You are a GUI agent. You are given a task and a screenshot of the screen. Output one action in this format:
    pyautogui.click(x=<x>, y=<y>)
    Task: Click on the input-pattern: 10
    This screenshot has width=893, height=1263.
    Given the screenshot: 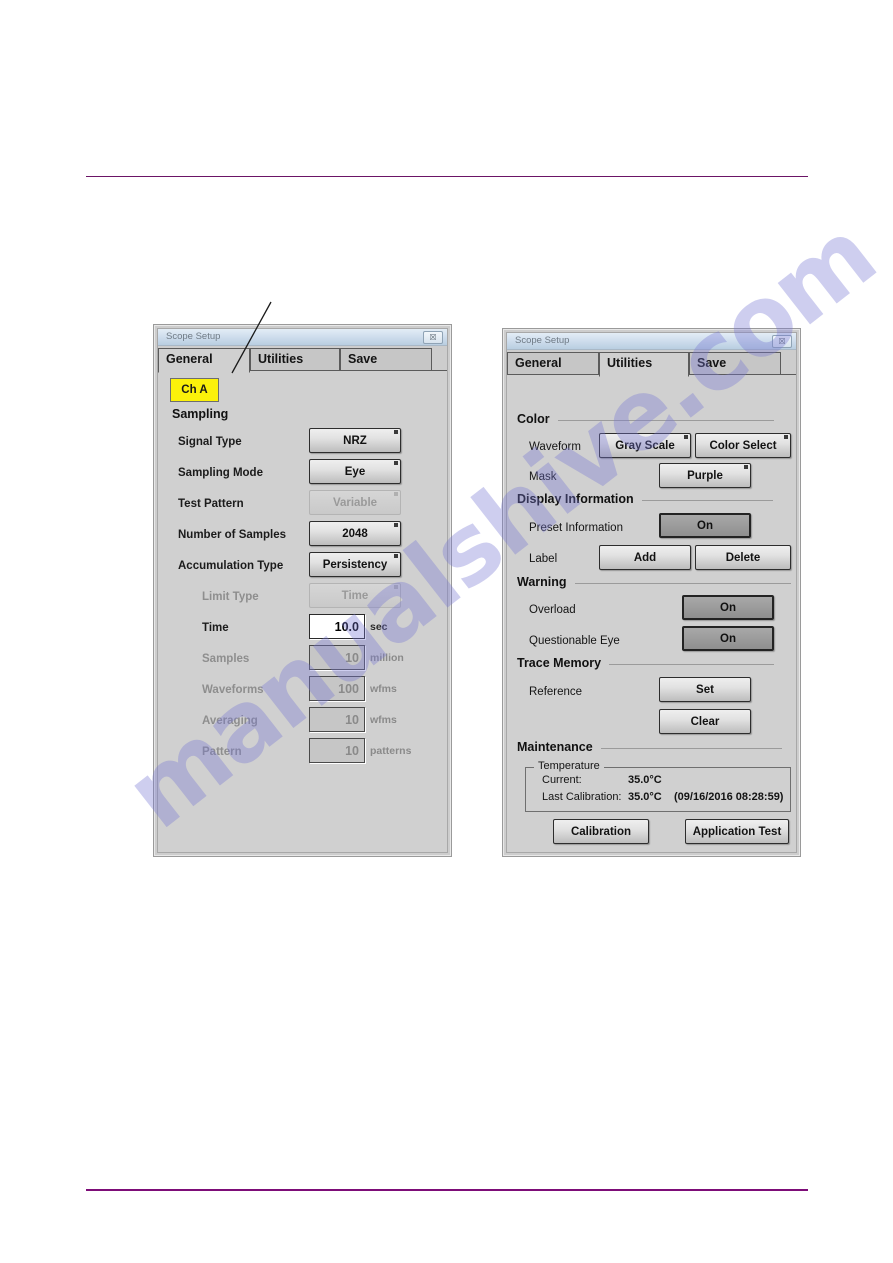 What is the action you would take?
    pyautogui.click(x=337, y=750)
    